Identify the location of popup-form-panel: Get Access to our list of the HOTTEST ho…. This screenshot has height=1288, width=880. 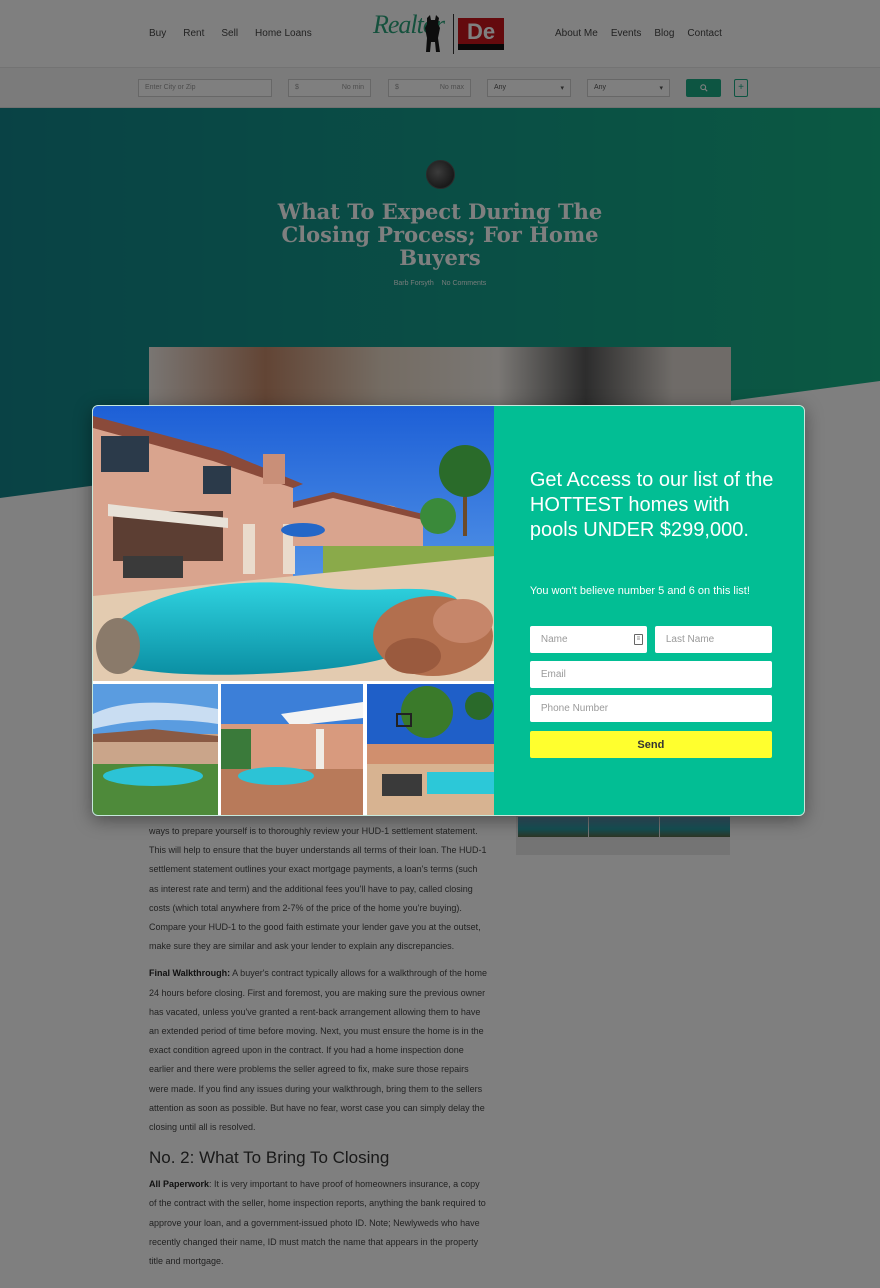
(648, 610).